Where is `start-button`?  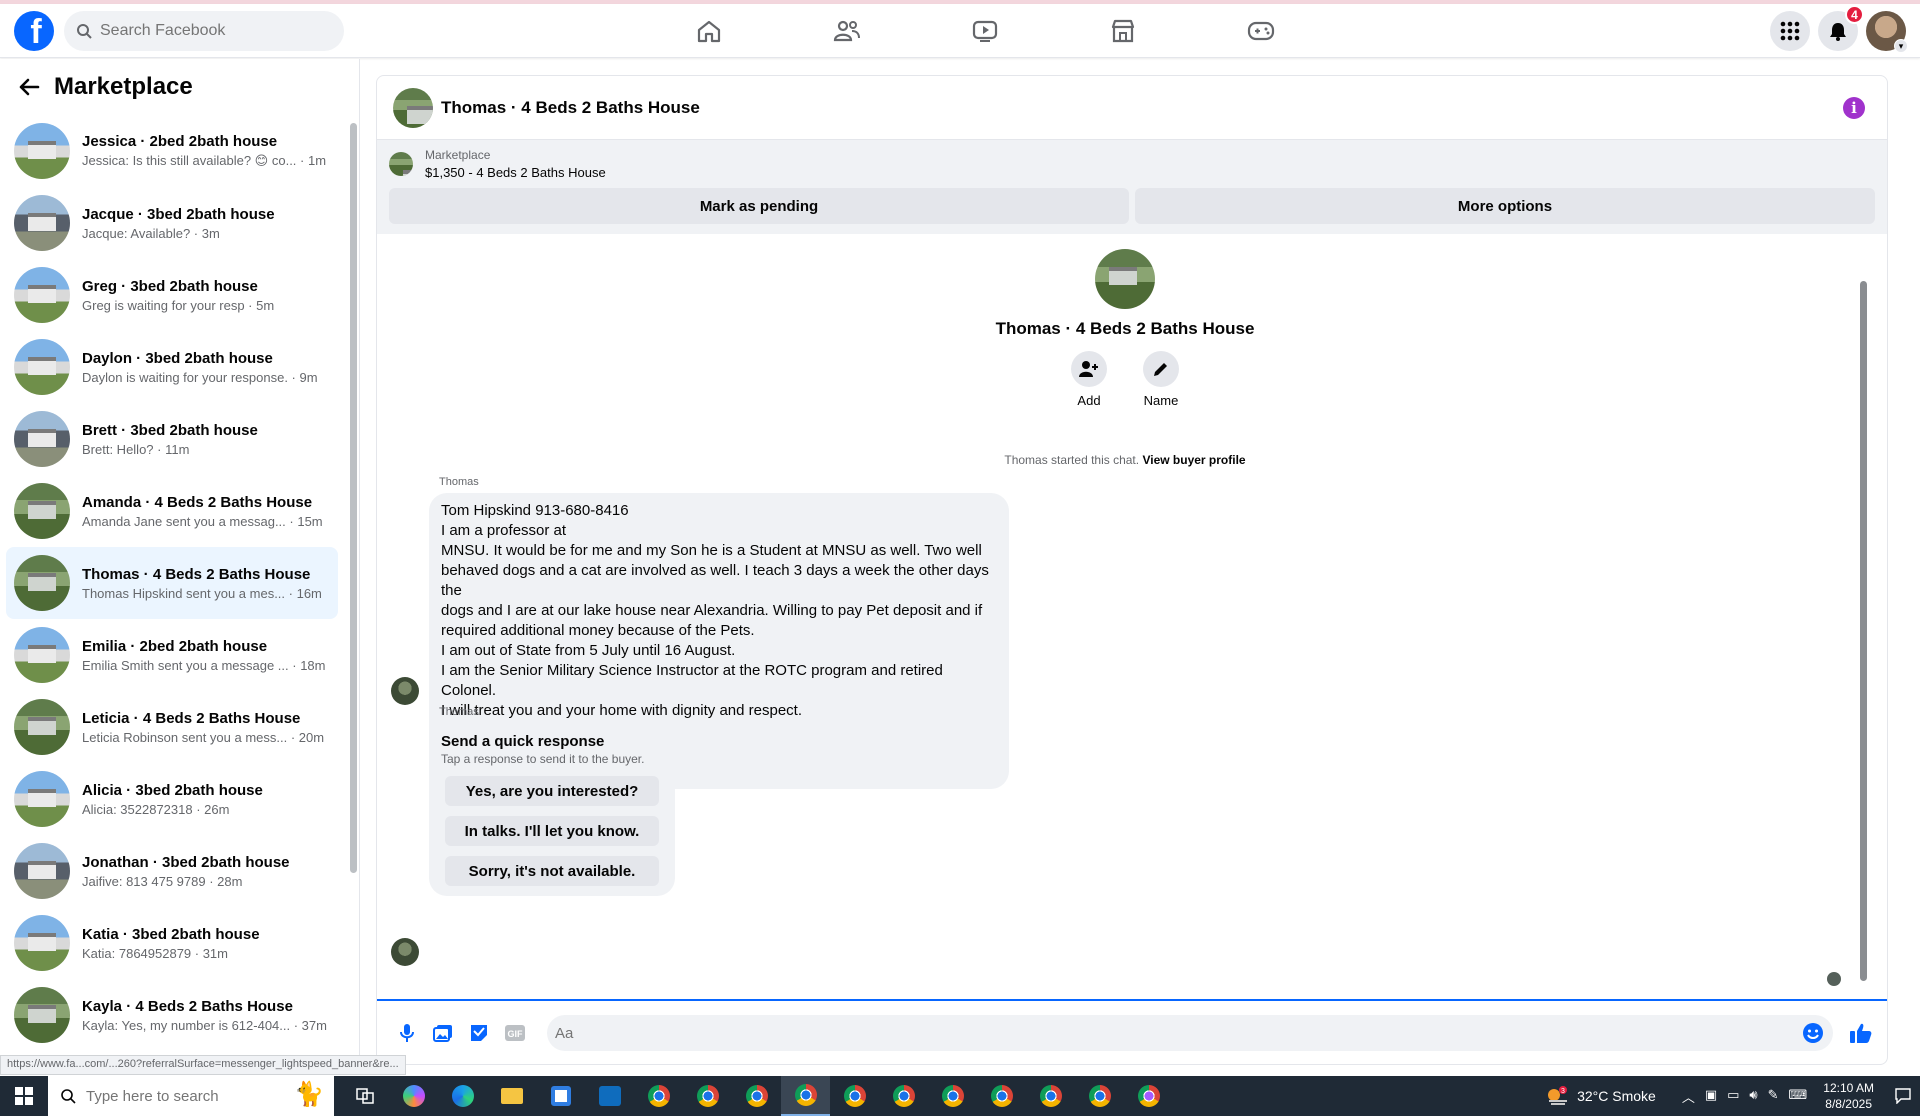
start-button is located at coordinates (24, 1096).